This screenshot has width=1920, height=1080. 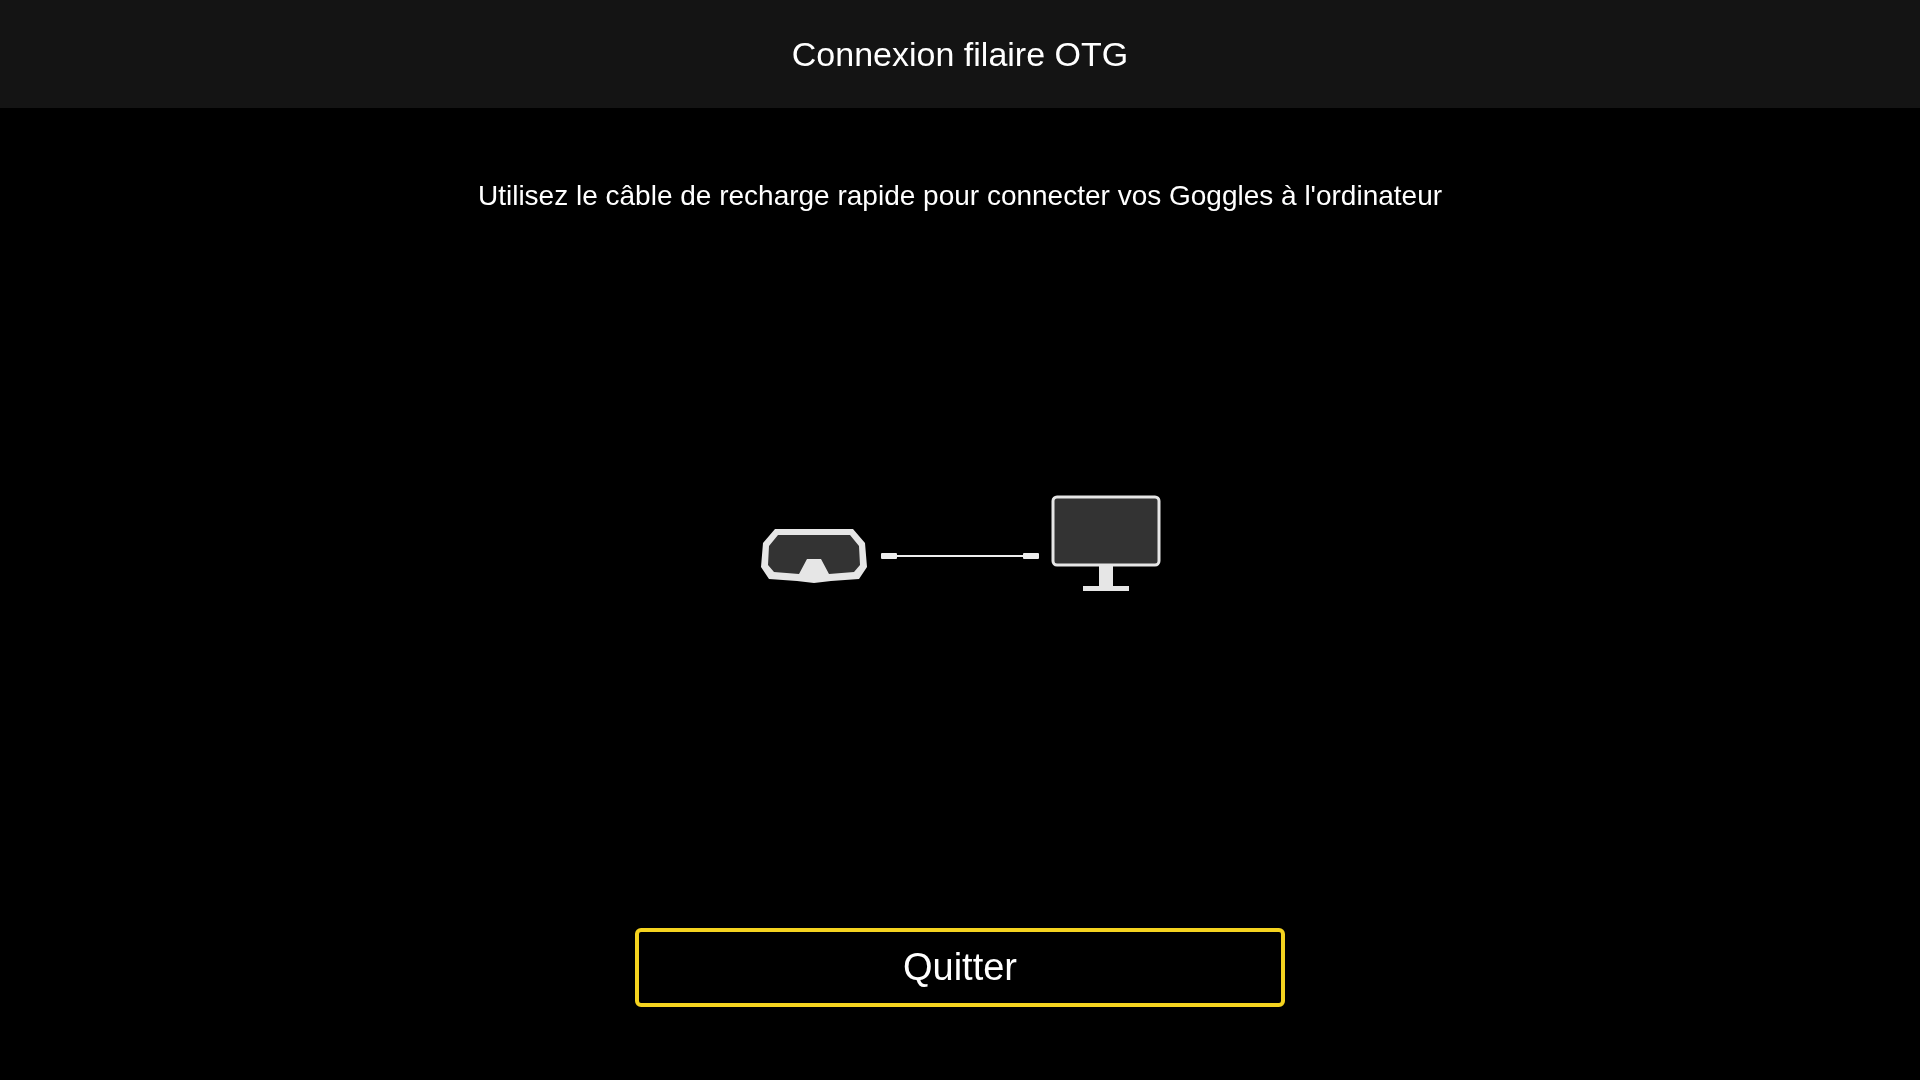 What do you see at coordinates (1106, 544) in the screenshot?
I see `monitor-icon` at bounding box center [1106, 544].